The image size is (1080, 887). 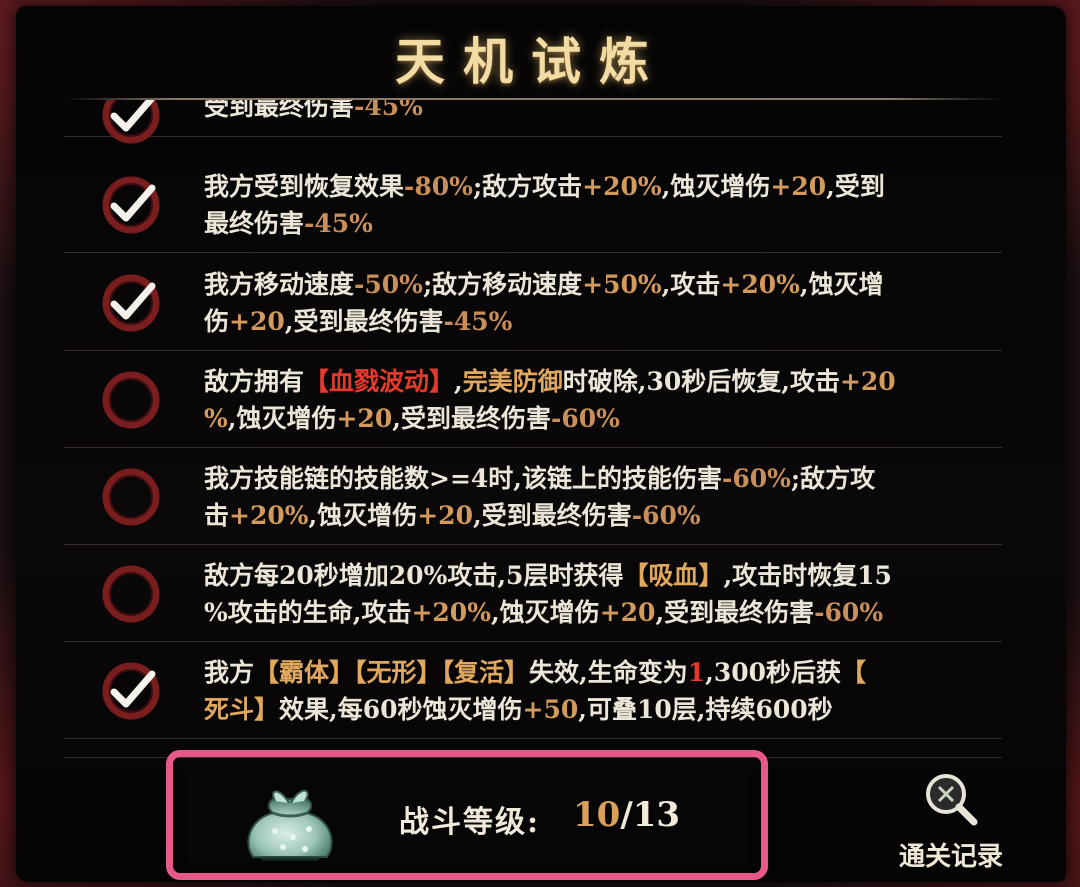 What do you see at coordinates (854, 672) in the screenshot?
I see `modifier-text-segment: 【` at bounding box center [854, 672].